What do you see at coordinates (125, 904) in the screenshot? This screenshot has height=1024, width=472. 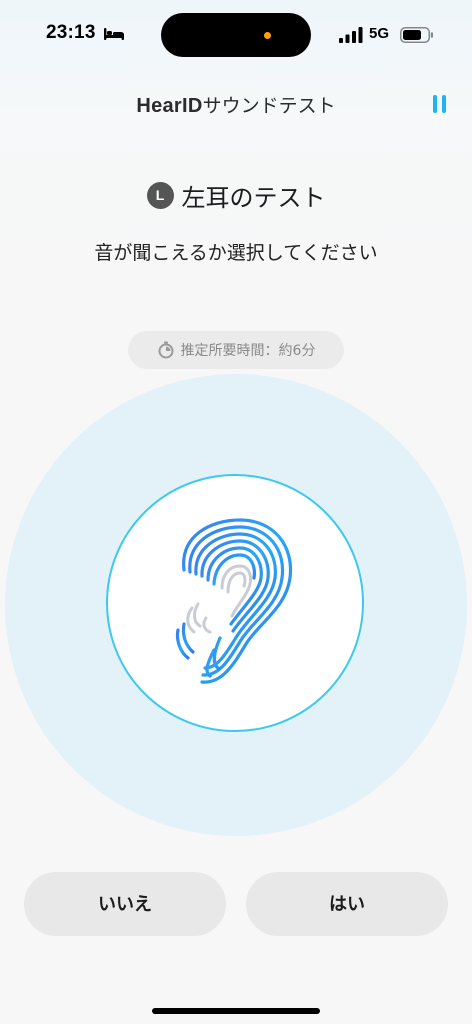 I see `no-button: いいえ` at bounding box center [125, 904].